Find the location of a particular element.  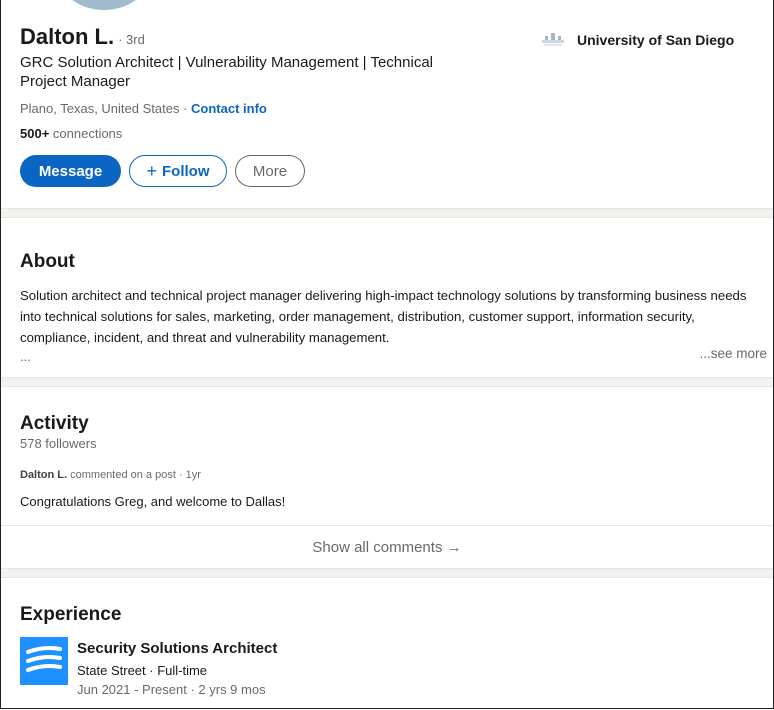

follow-button: + Follow is located at coordinates (178, 171).